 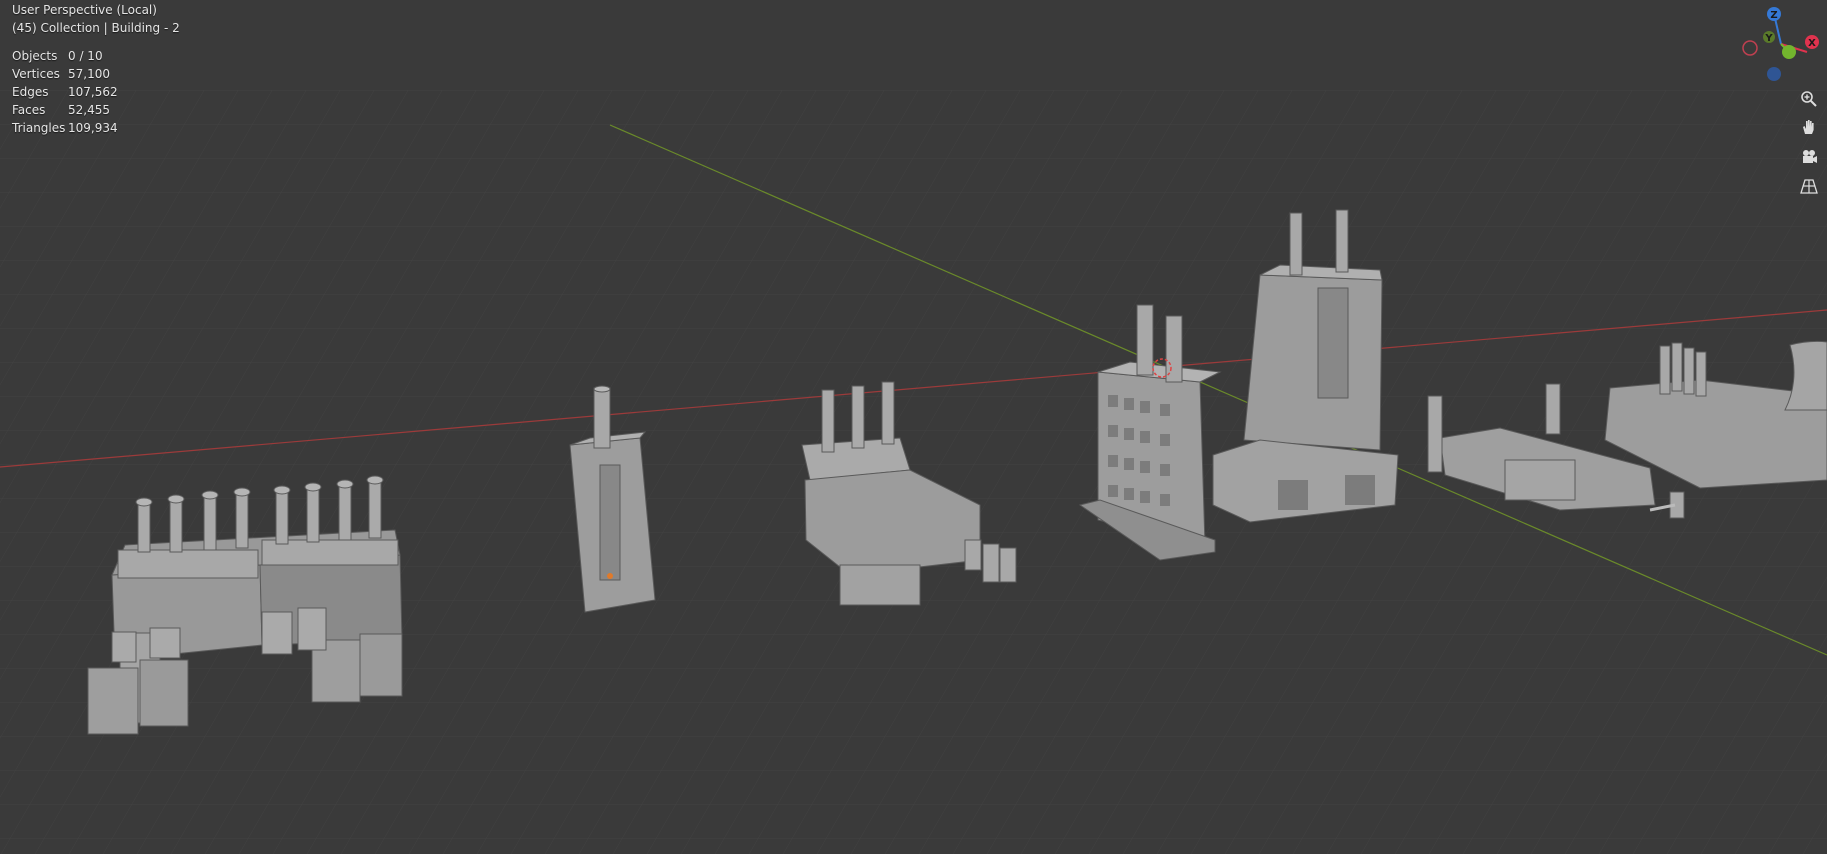 I want to click on stat-label: Objects, so click(x=35, y=56).